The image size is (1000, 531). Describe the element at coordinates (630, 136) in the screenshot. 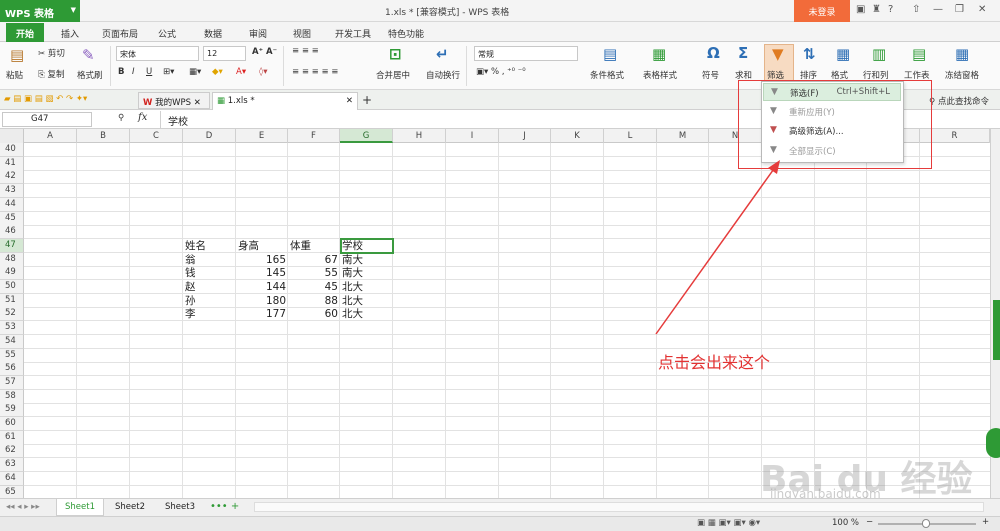

I see `column-header-l: L` at that location.